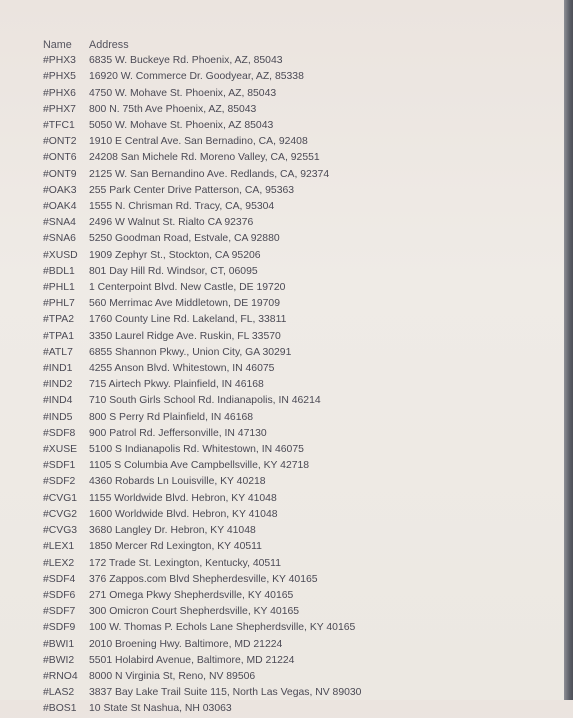  What do you see at coordinates (202, 45) in the screenshot?
I see `table-header: Name Address` at bounding box center [202, 45].